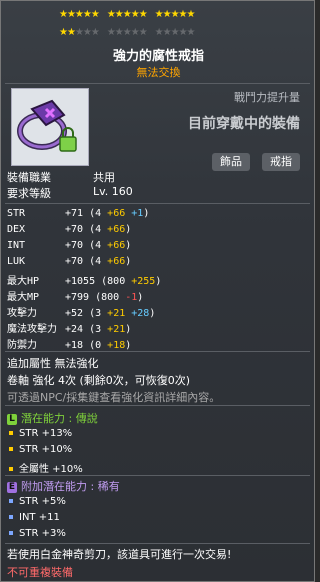 This screenshot has height=582, width=320. I want to click on stat-name: 攻擊力, so click(22, 313).